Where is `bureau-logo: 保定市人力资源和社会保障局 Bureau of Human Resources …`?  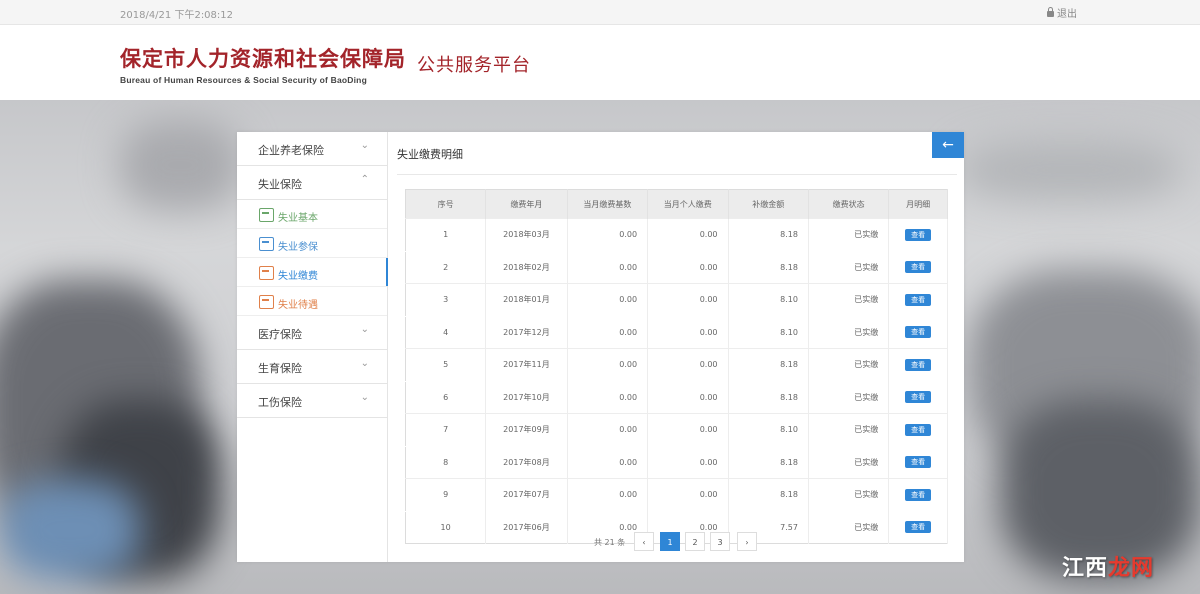 bureau-logo: 保定市人力资源和社会保障局 Bureau of Human Resources … is located at coordinates (263, 64).